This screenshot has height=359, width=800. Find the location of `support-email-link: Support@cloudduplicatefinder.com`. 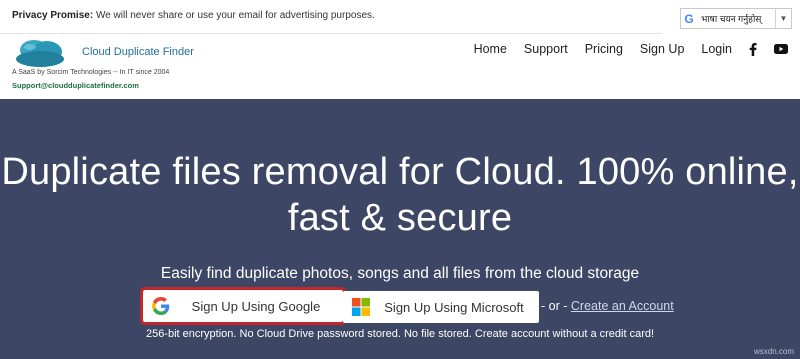

support-email-link: Support@cloudduplicatefinder.com is located at coordinates (75, 85).